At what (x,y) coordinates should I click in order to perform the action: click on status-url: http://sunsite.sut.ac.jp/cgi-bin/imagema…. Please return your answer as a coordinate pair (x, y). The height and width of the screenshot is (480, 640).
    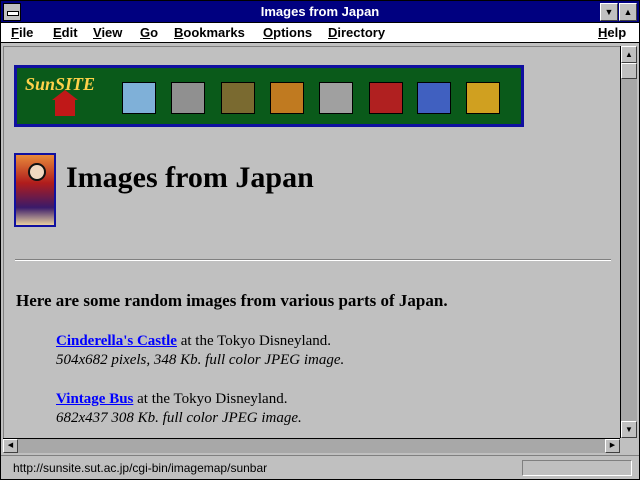
    Looking at the image, I should click on (140, 468).